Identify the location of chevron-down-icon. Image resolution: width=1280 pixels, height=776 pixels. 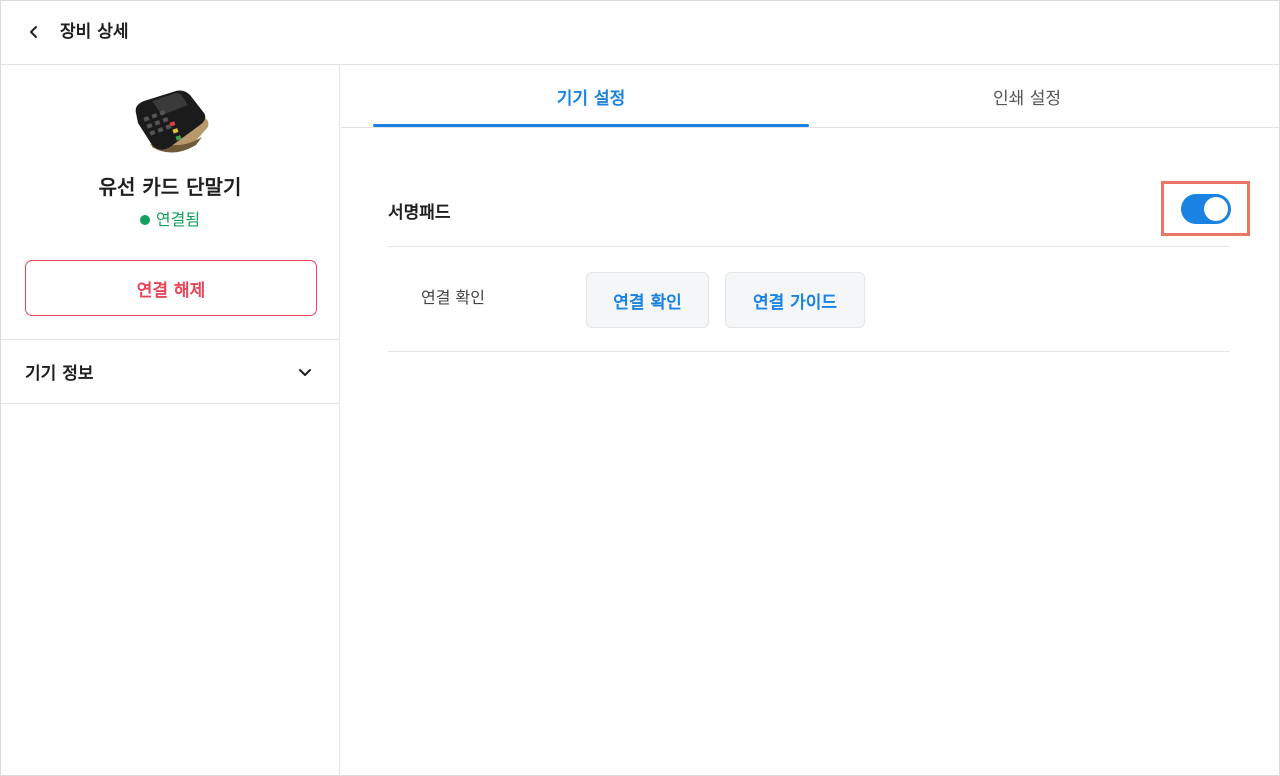
(305, 372).